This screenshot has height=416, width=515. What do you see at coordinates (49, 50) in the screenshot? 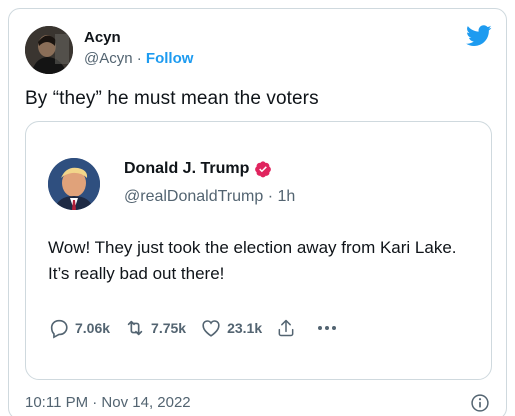
I see `author-avatar` at bounding box center [49, 50].